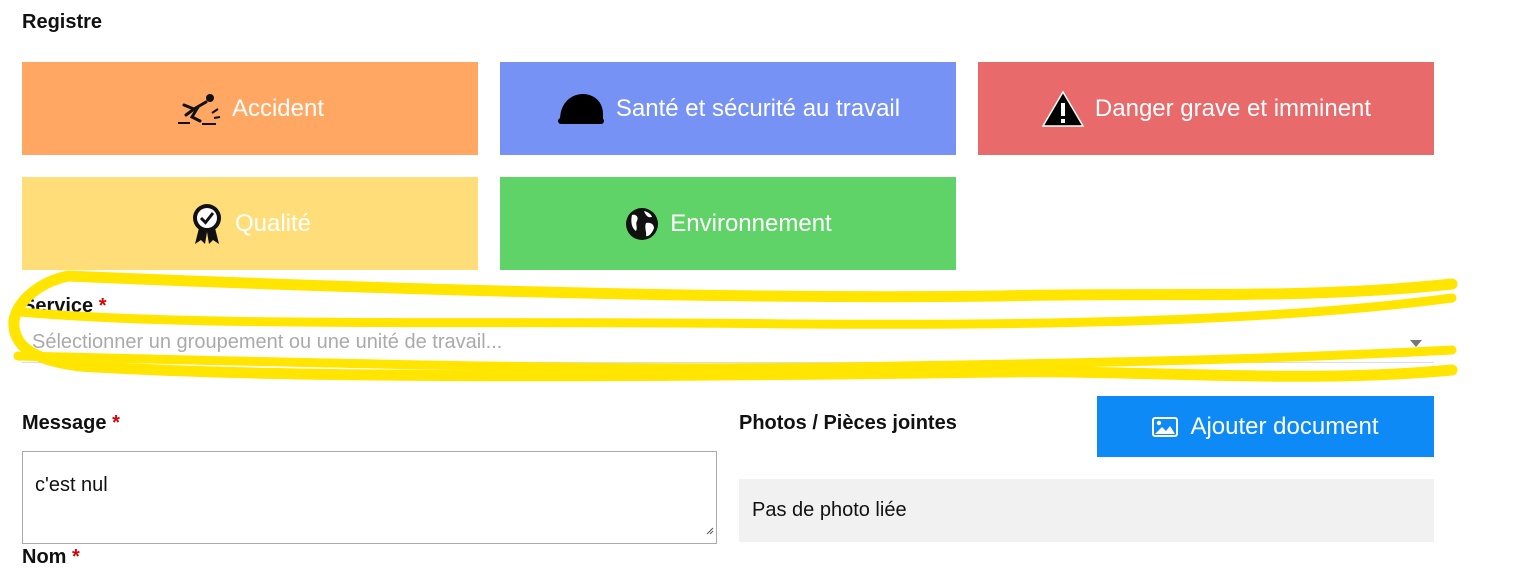 Image resolution: width=1524 pixels, height=569 pixels. I want to click on category-tile-sante-securite: Santé et sécurité au travail, so click(728, 108).